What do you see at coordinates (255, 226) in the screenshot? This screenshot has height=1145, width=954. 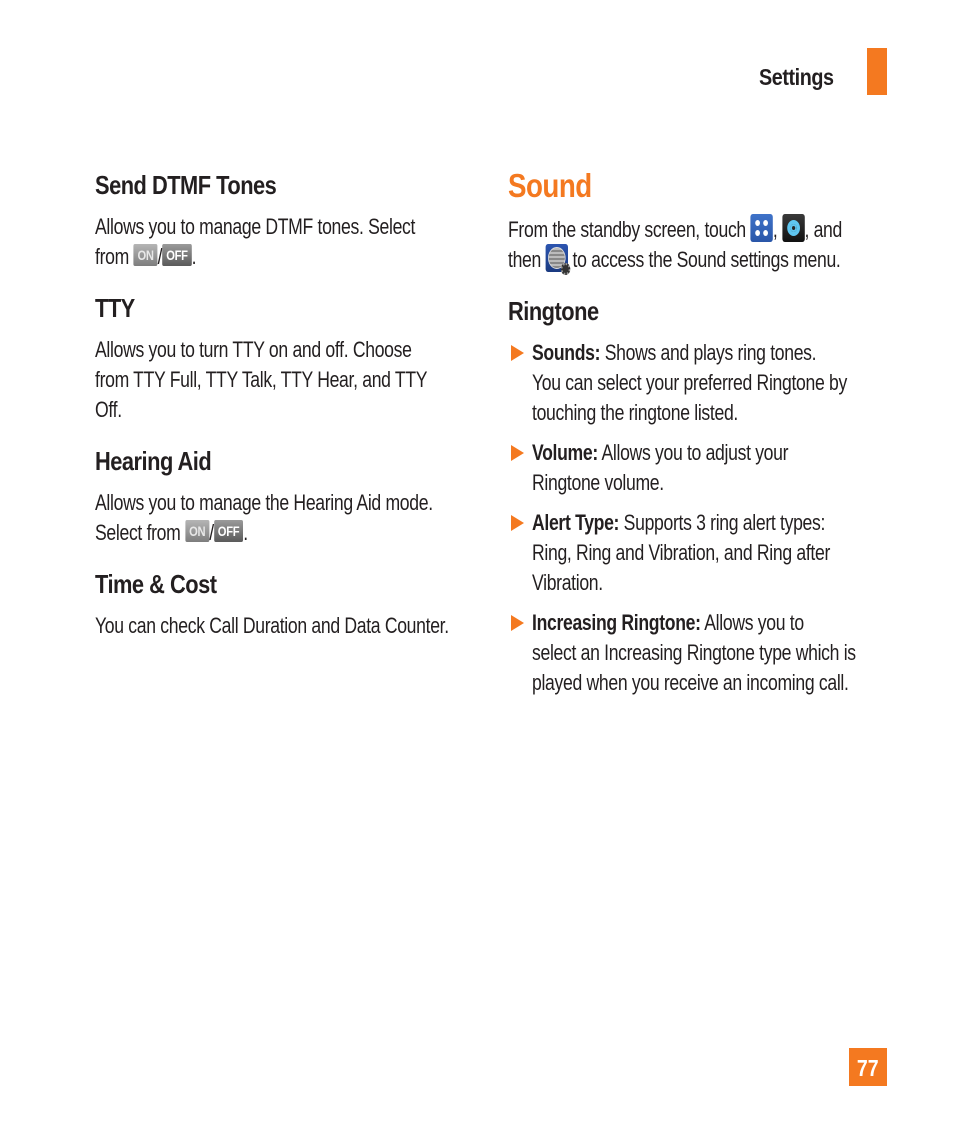 I see `dtmf-line-1: Allows you to manage DTMF tones. Select` at bounding box center [255, 226].